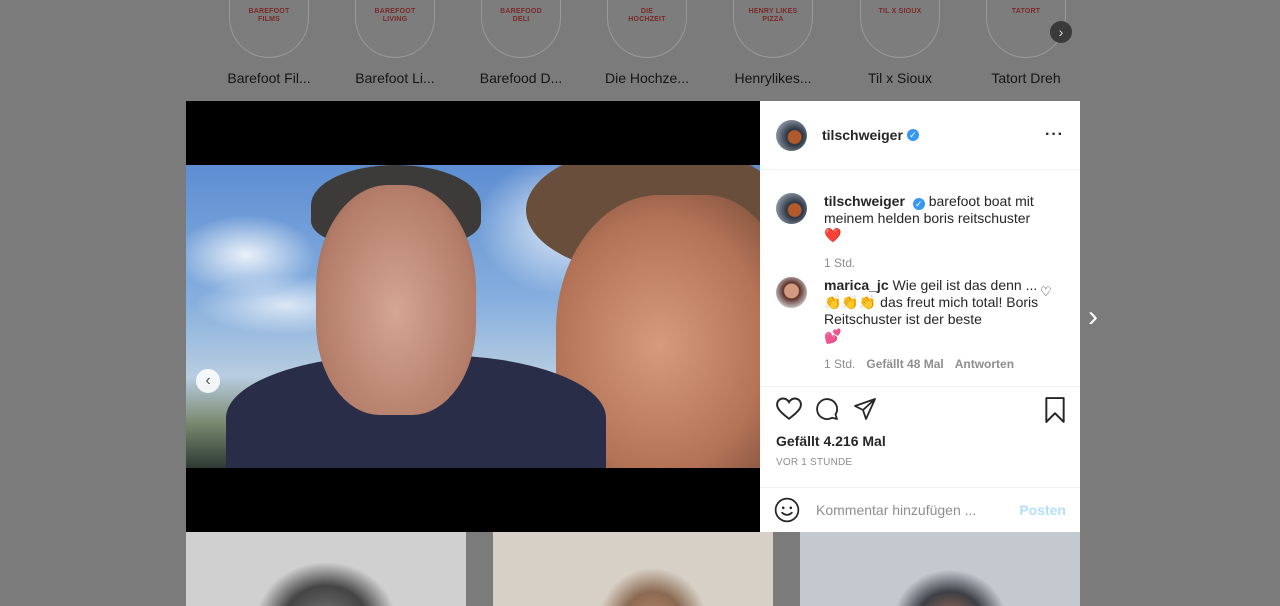 The image size is (1280, 606). What do you see at coordinates (814, 462) in the screenshot?
I see `post-timestamp: VOR 1 STUNDE` at bounding box center [814, 462].